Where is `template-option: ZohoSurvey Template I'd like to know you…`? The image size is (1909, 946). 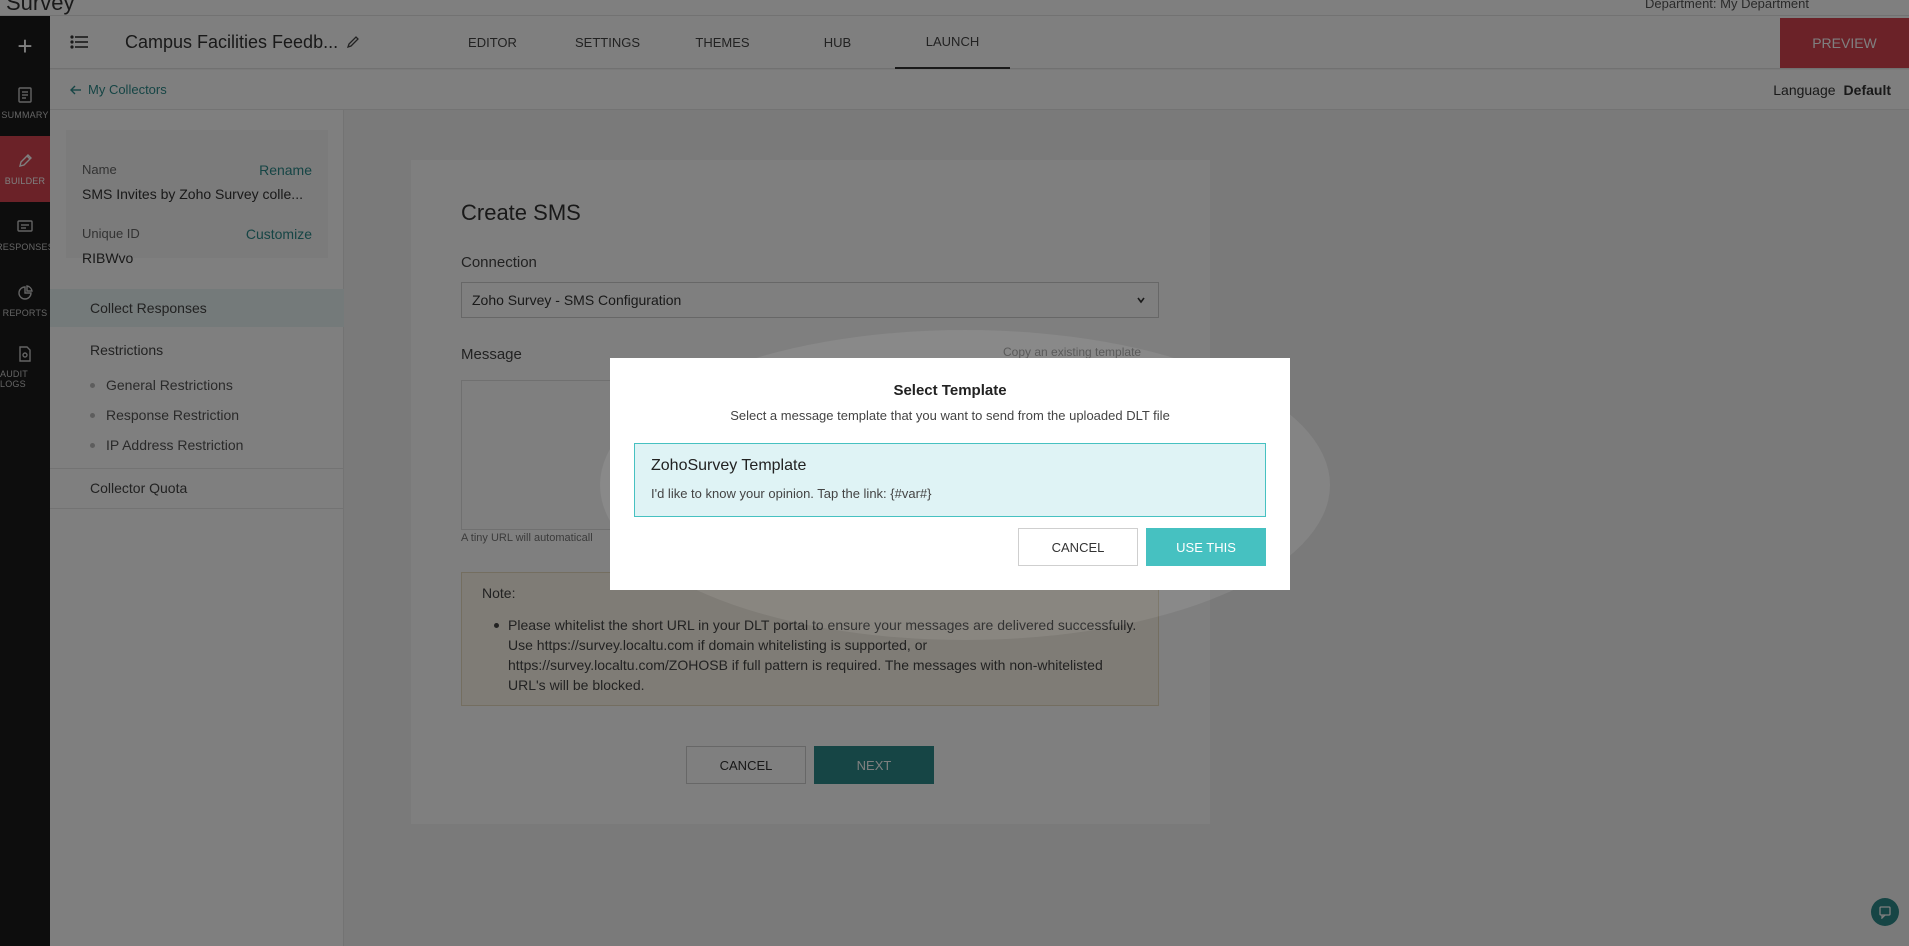
template-option: ZohoSurvey Template I'd like to know you… is located at coordinates (950, 480).